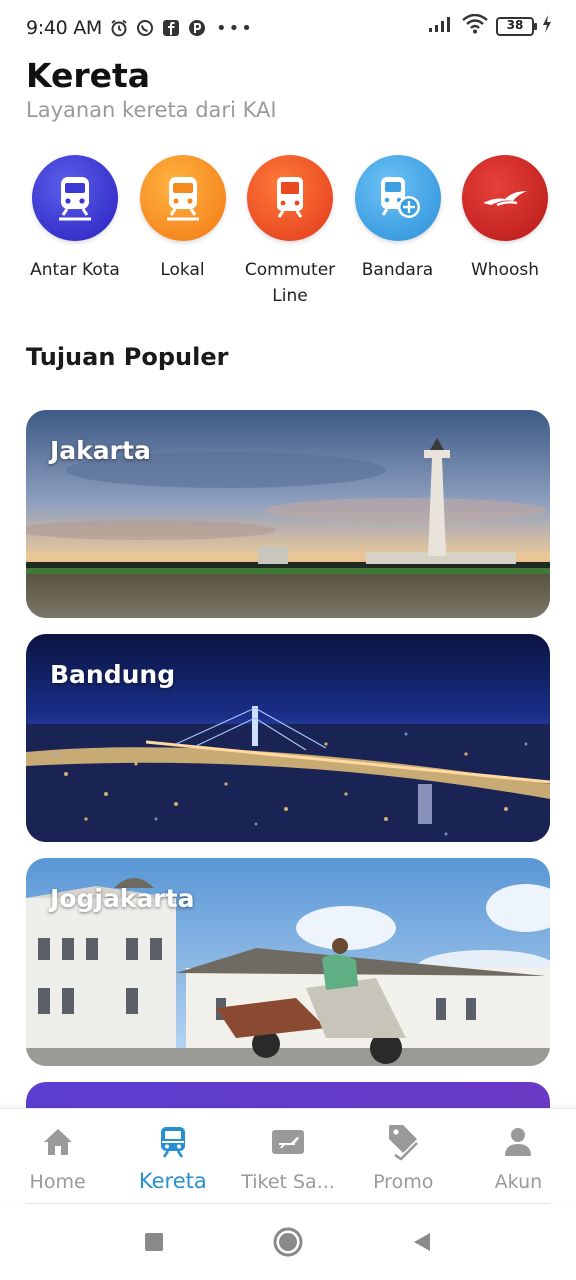 This screenshot has height=1280, width=576. What do you see at coordinates (505, 270) in the screenshot?
I see `category-label: Whoosh` at bounding box center [505, 270].